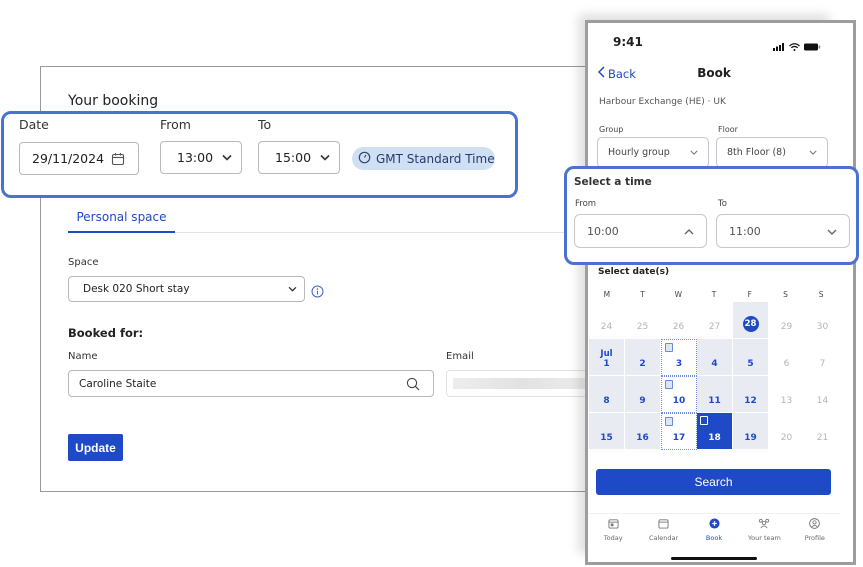  I want to click on timezone-label: GMT Standard Time, so click(435, 158).